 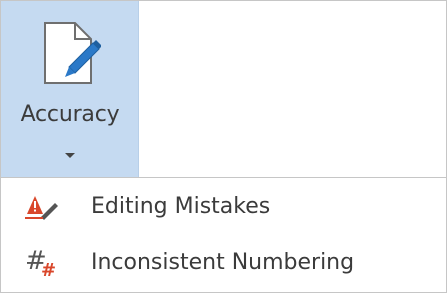 What do you see at coordinates (41, 263) in the screenshot?
I see `numbering-icon: # #` at bounding box center [41, 263].